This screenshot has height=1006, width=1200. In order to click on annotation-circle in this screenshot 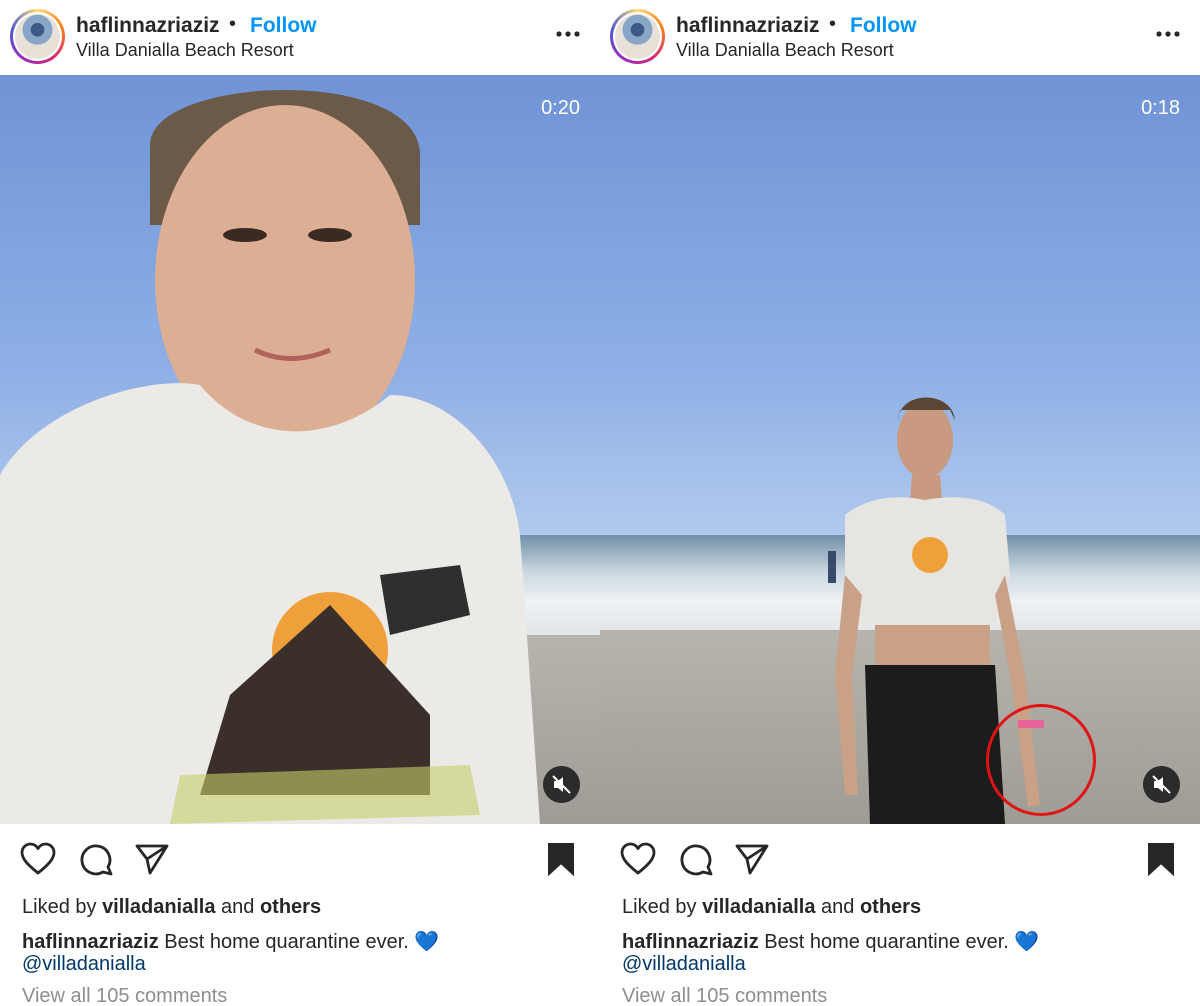, I will do `click(1041, 760)`.